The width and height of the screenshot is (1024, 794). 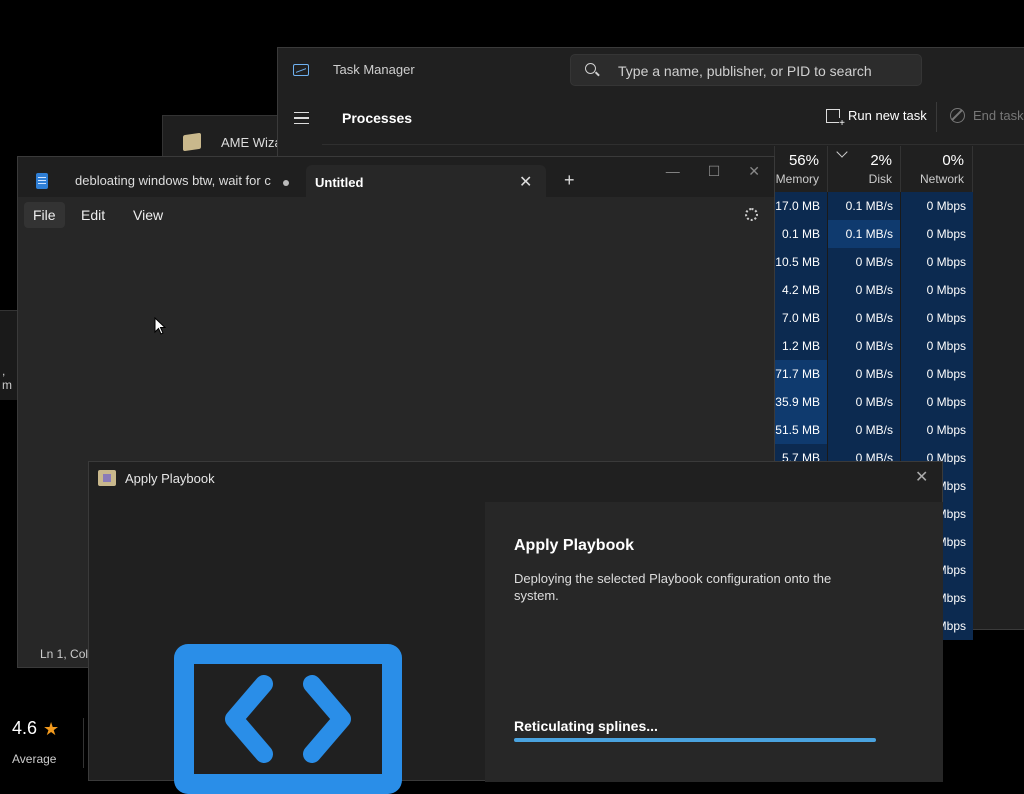 What do you see at coordinates (301, 118) in the screenshot?
I see `hamburger-icon` at bounding box center [301, 118].